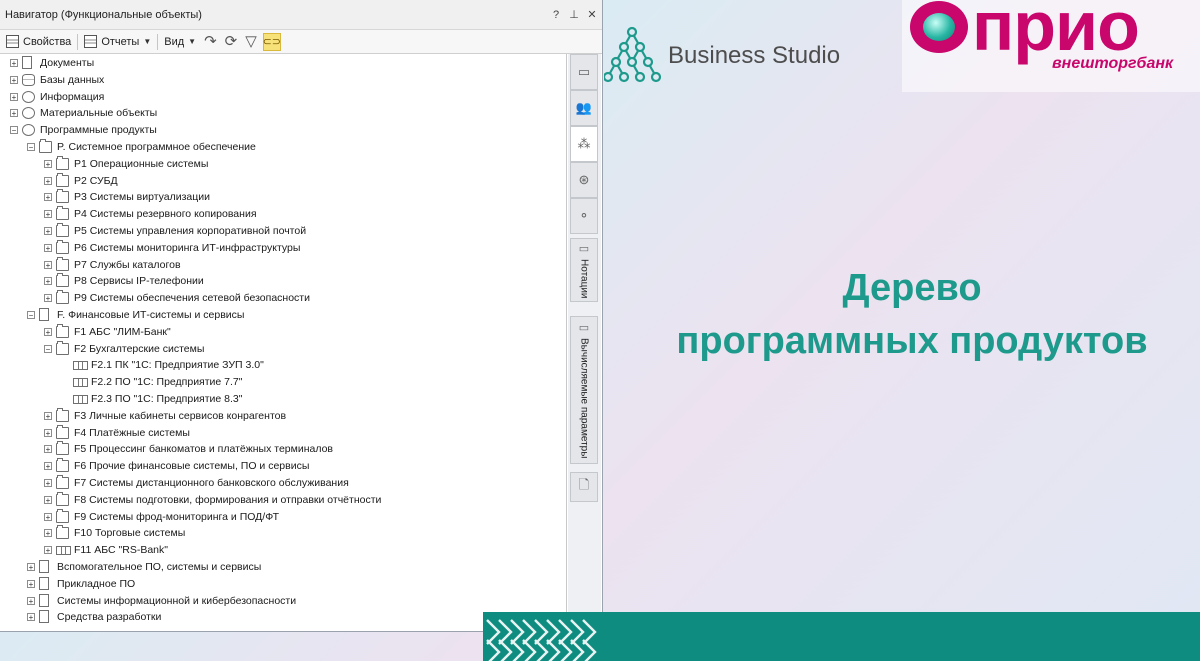 This screenshot has width=1200, height=661. I want to click on tree-node: F2.2 ПО "1С: Предприятие 7.7", so click(283, 382).